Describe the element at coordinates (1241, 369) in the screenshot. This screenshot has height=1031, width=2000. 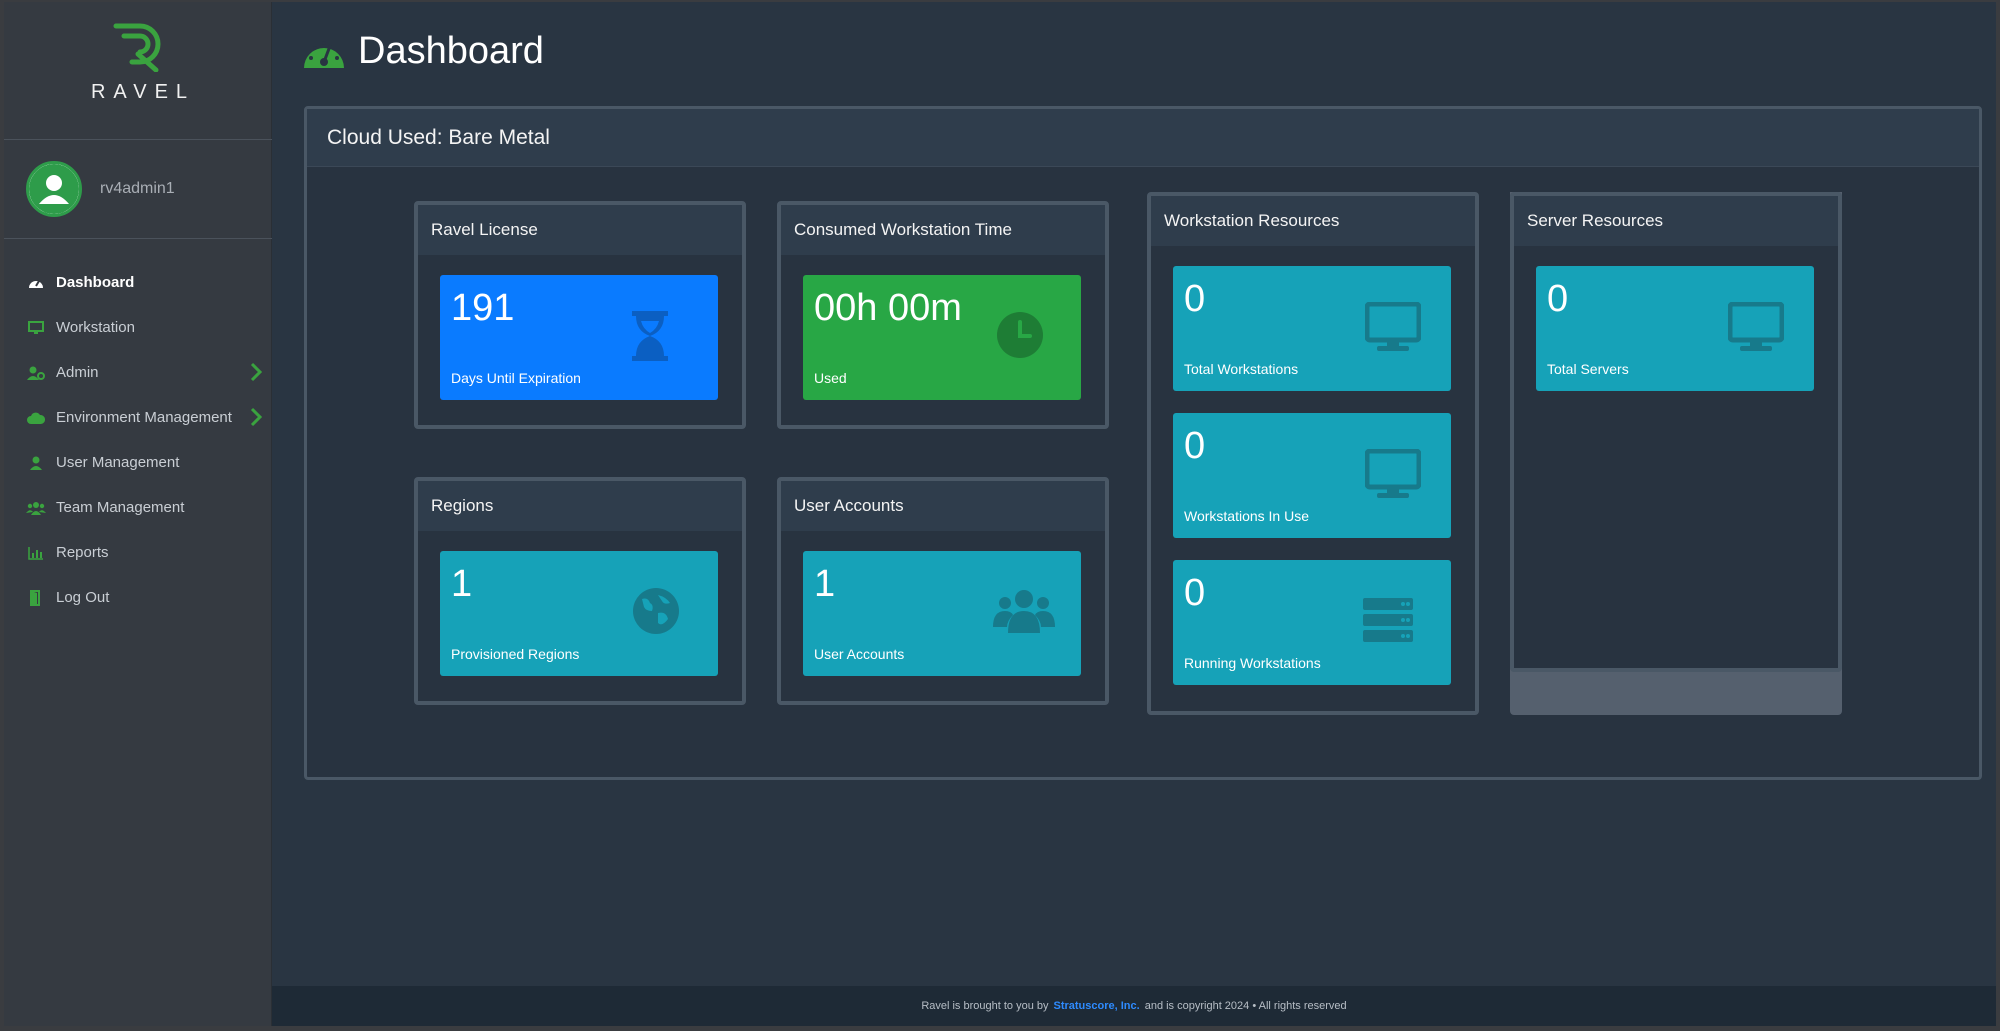
I see `tile-caption: Total Workstations` at that location.